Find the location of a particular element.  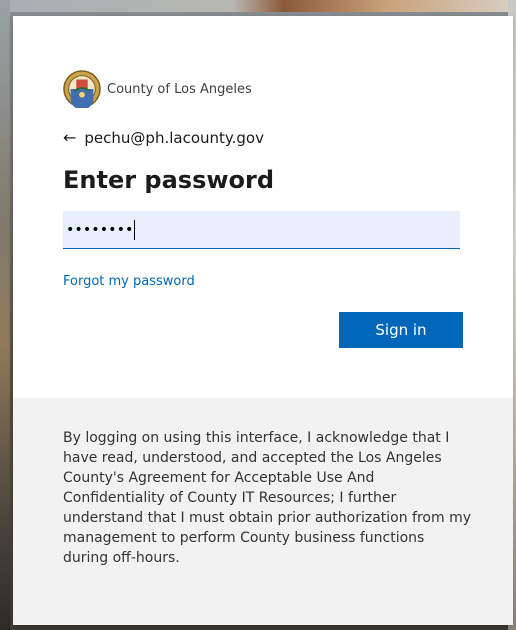

county-seal-icon is located at coordinates (82, 89).